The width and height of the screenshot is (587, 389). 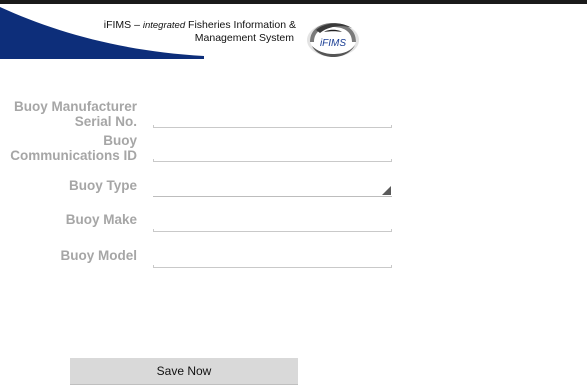 I want to click on buoy-model-input, so click(x=272, y=261).